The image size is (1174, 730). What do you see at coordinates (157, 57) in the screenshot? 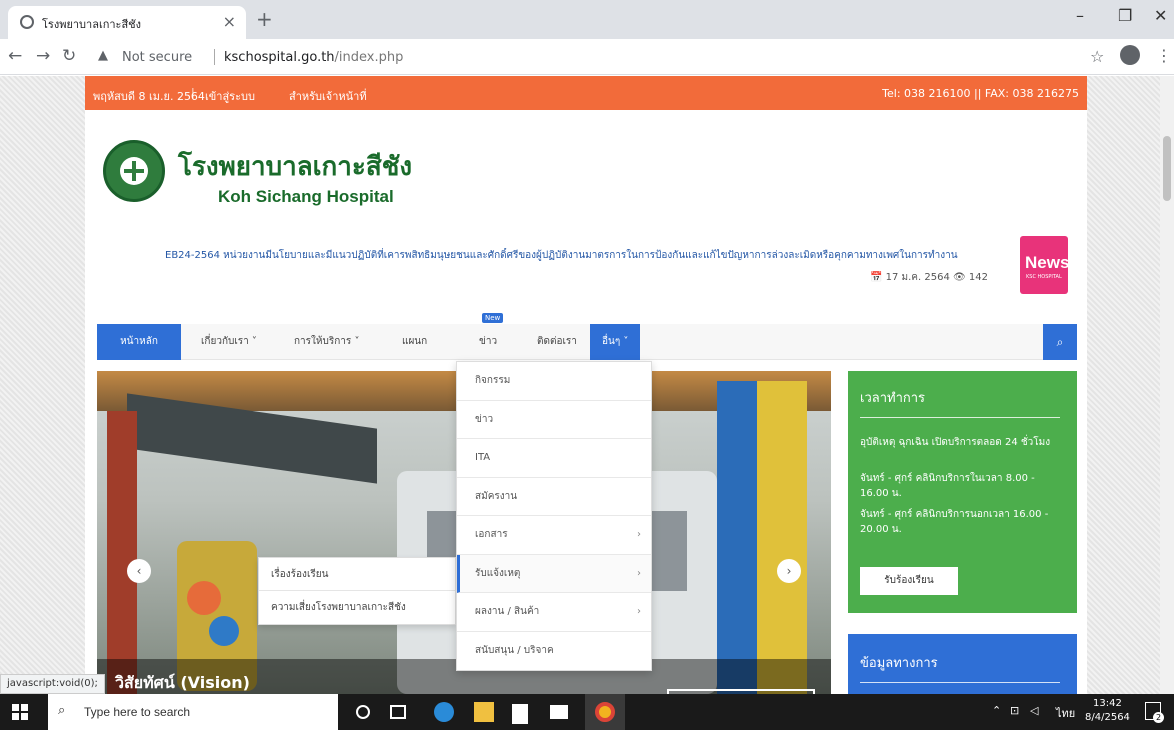
I see `security-label: Not secure` at bounding box center [157, 57].